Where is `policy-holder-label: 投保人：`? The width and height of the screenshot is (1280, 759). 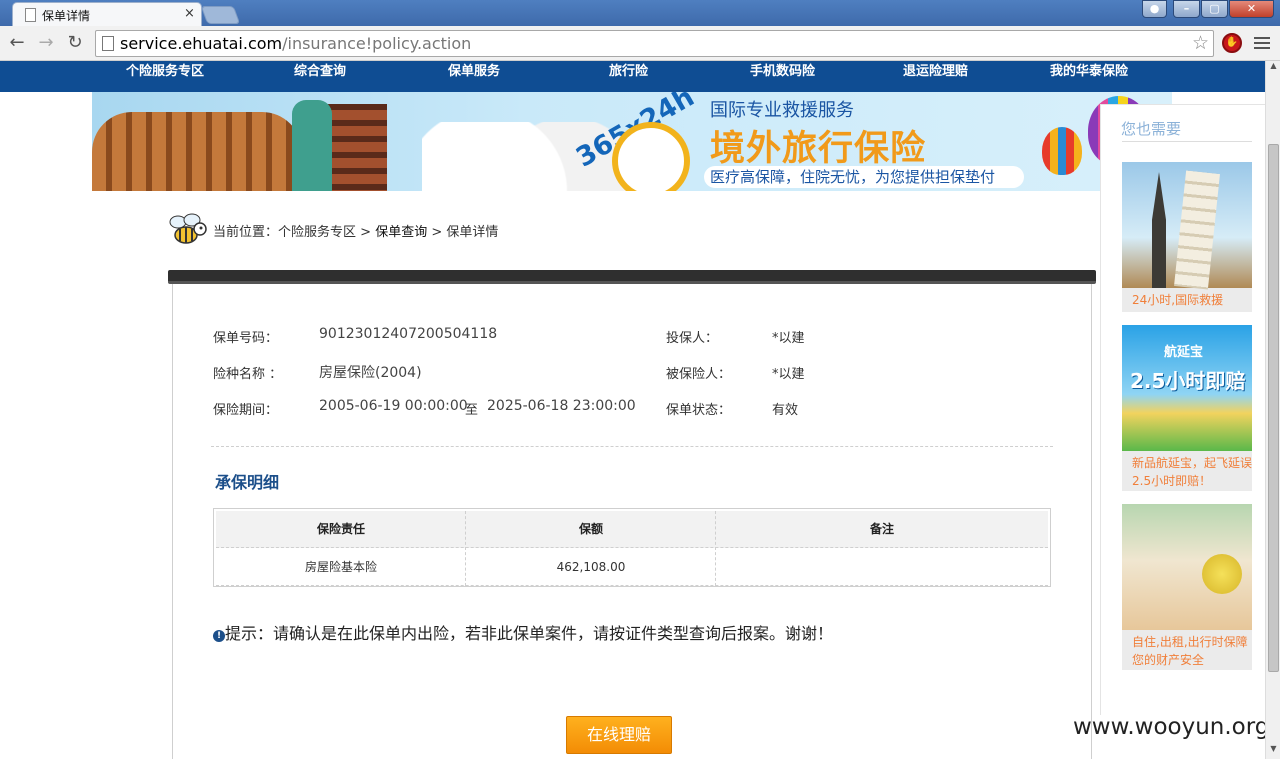 policy-holder-label: 投保人： is located at coordinates (692, 338).